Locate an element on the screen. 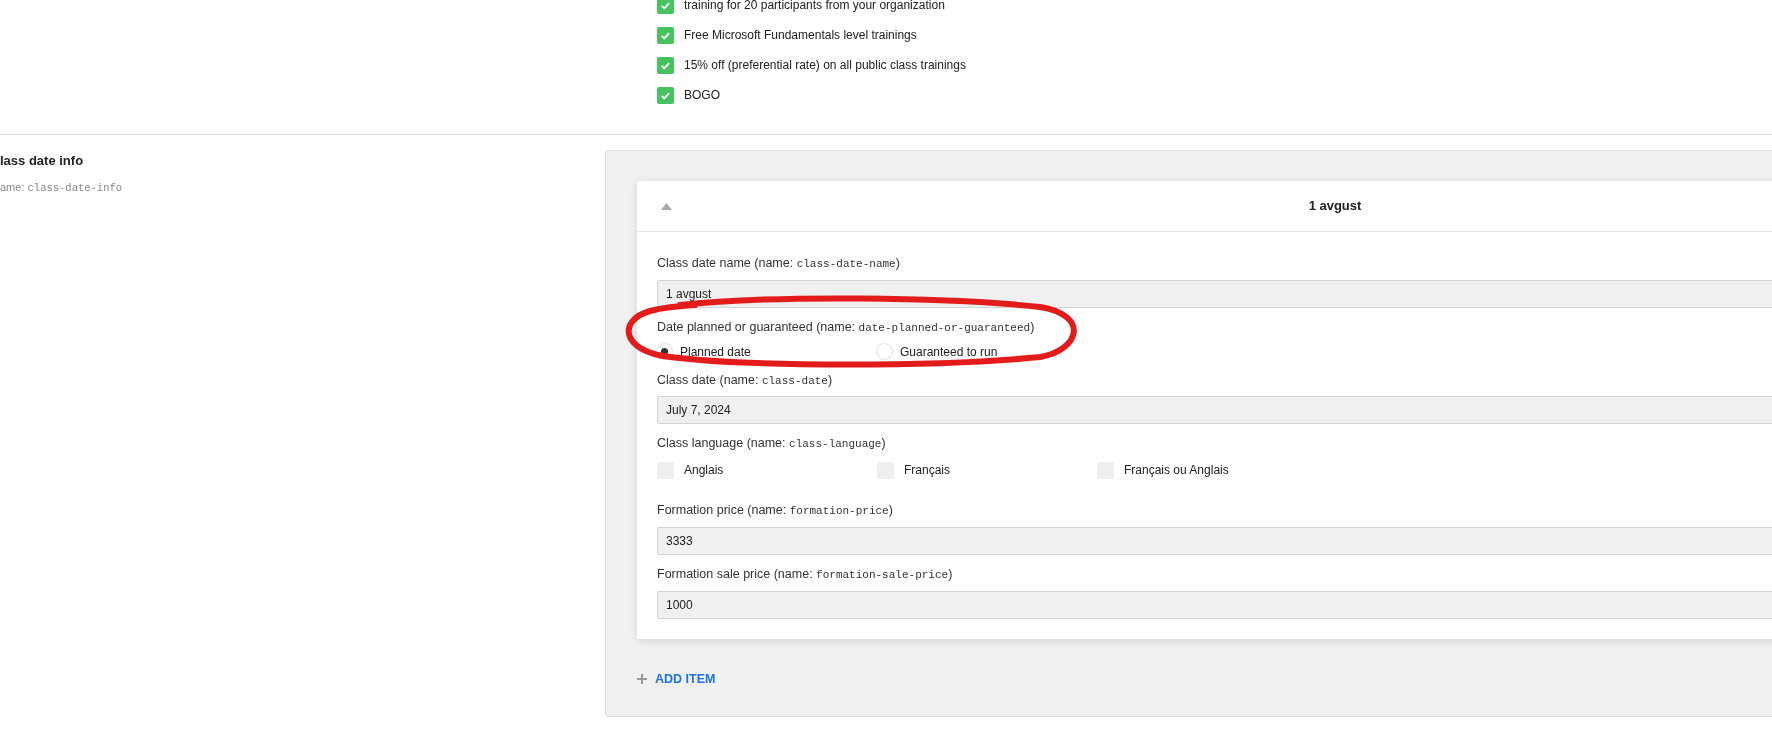 This screenshot has width=1772, height=731. caret-up-icon is located at coordinates (666, 206).